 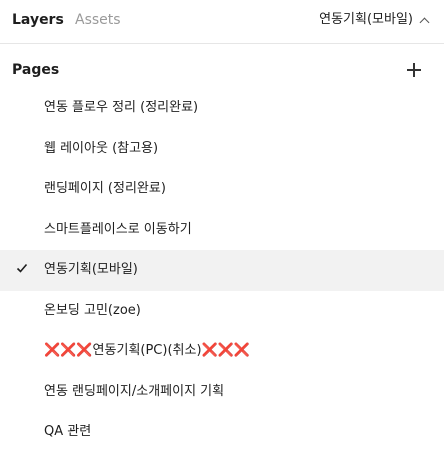 I want to click on add-page-button, so click(x=414, y=70).